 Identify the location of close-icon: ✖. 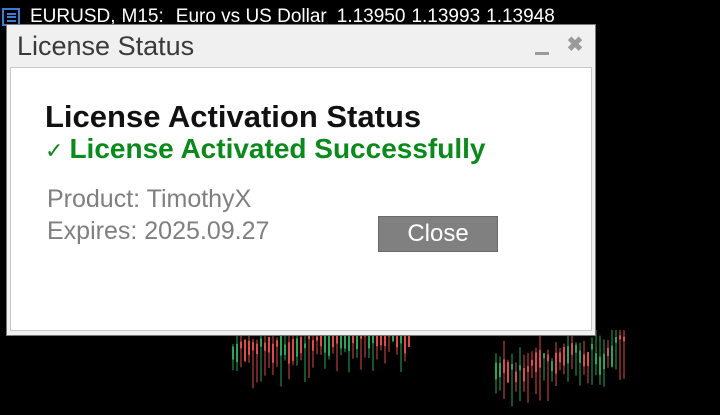
(575, 45).